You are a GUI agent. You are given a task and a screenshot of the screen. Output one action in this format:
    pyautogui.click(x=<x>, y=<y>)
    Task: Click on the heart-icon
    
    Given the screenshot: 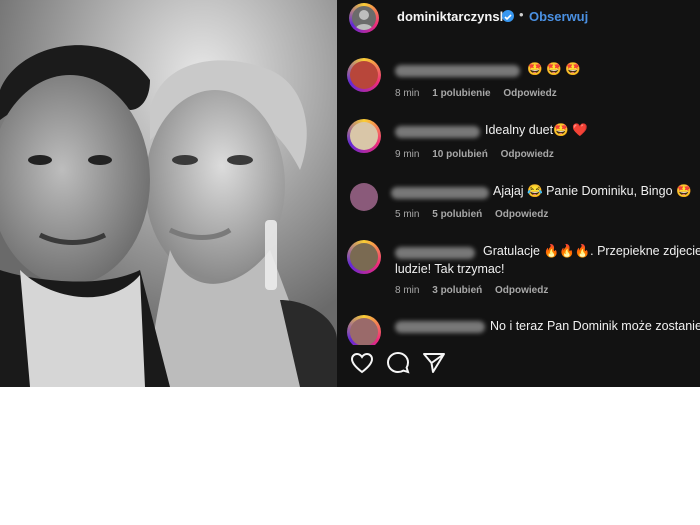 What is the action you would take?
    pyautogui.click(x=362, y=363)
    